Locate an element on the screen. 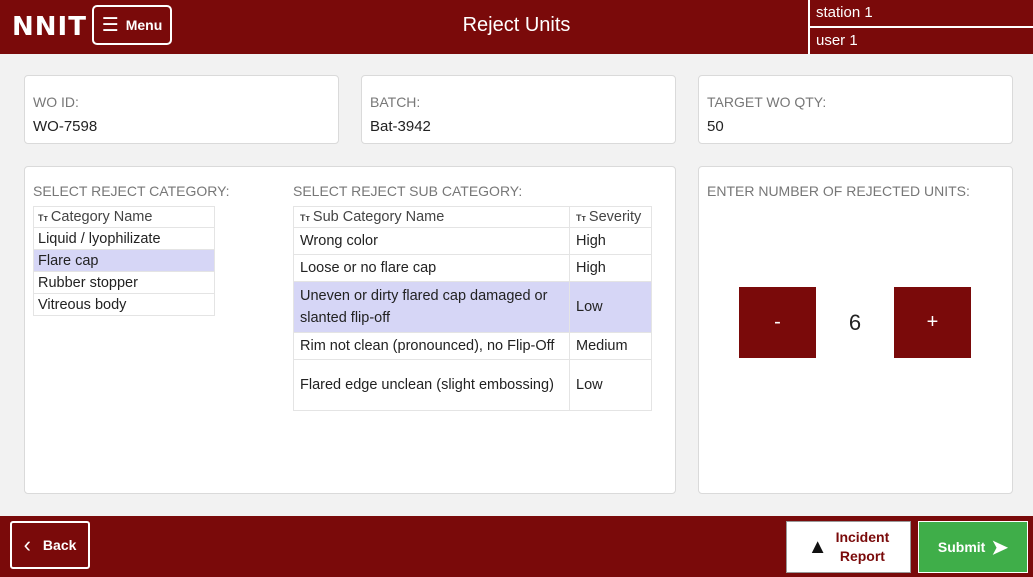  increment-button: + is located at coordinates (932, 322).